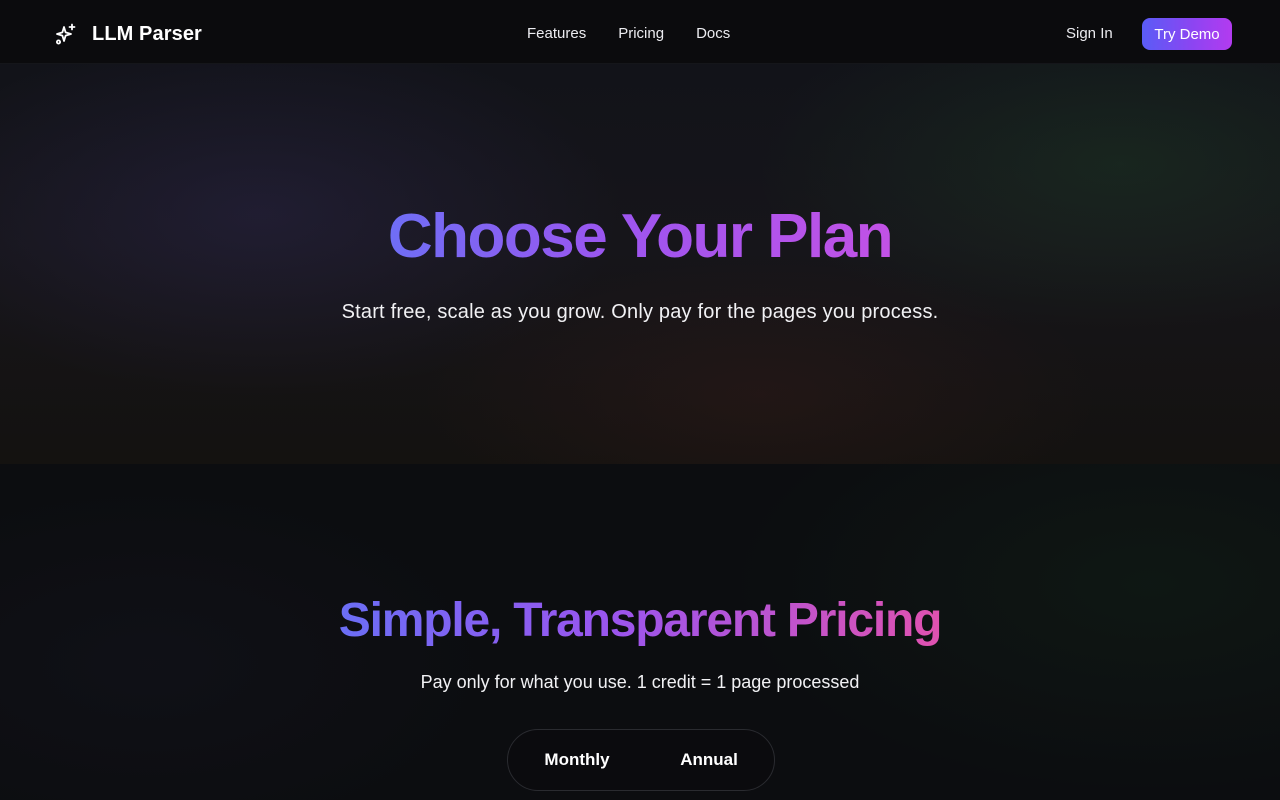  Describe the element at coordinates (66, 34) in the screenshot. I see `sparkles-icon` at that location.